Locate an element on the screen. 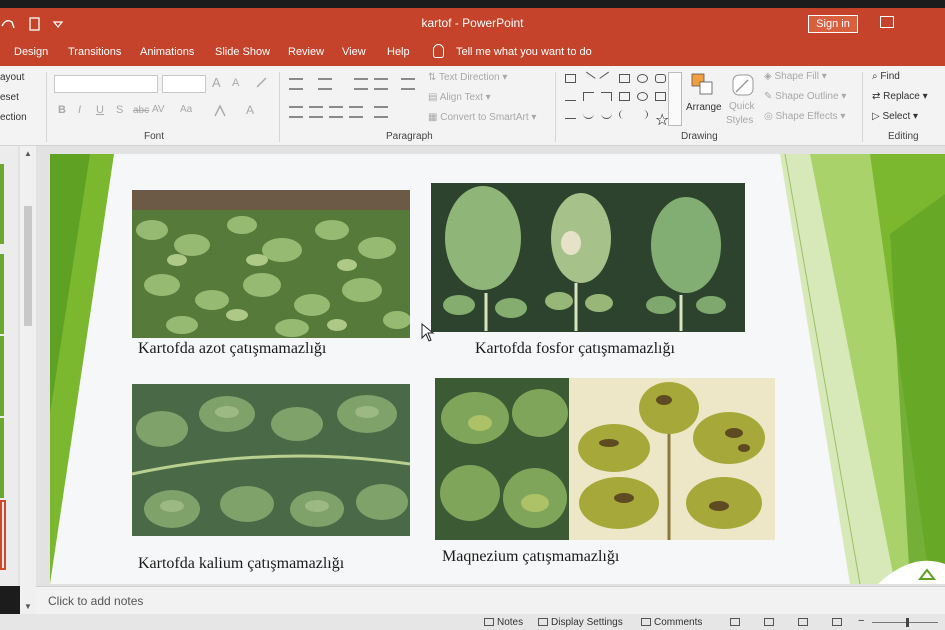 Image resolution: width=945 pixels, height=630 pixels. italic-button: I is located at coordinates (79, 110).